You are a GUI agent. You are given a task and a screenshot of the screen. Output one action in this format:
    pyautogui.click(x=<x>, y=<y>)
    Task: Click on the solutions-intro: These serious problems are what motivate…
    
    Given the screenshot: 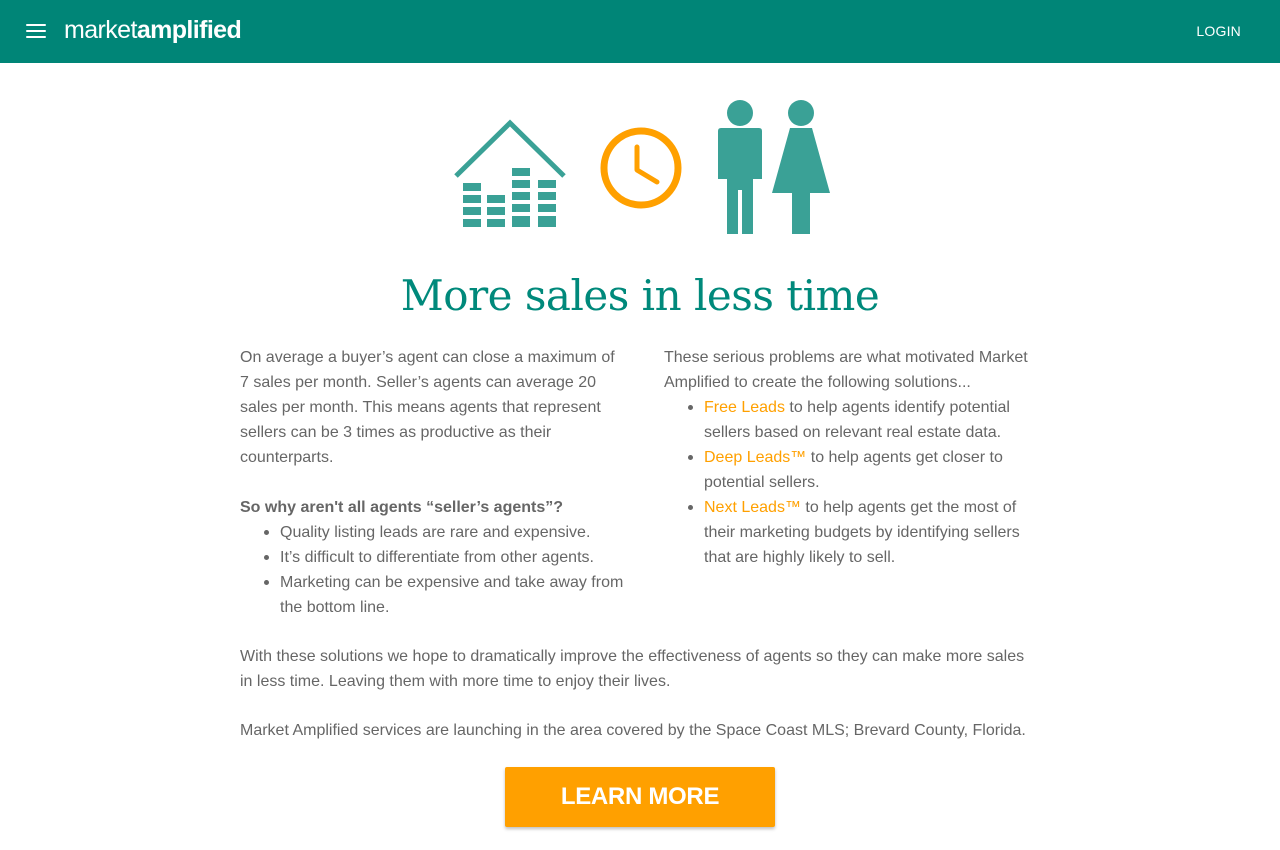 What is the action you would take?
    pyautogui.click(x=846, y=370)
    